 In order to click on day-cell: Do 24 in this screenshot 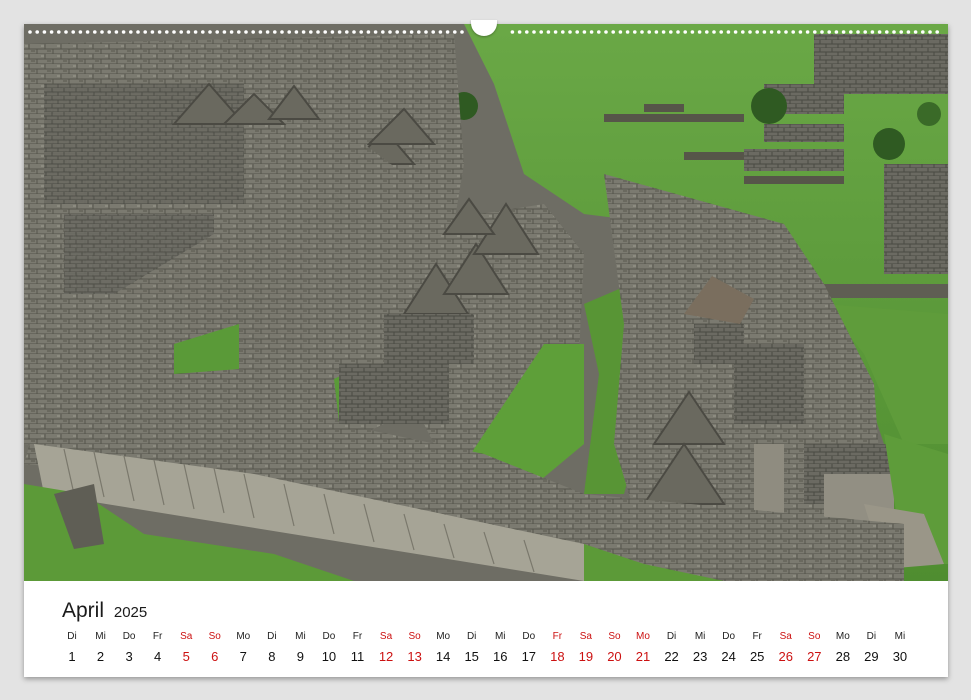, I will do `click(729, 647)`.